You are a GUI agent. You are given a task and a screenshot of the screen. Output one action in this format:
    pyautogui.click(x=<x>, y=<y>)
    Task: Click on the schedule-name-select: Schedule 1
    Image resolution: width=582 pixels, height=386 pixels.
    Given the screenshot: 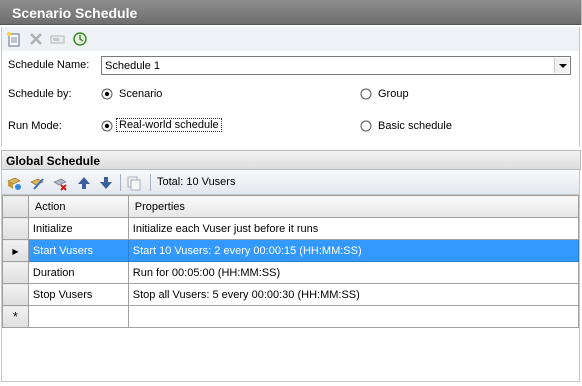 What is the action you would take?
    pyautogui.click(x=336, y=65)
    